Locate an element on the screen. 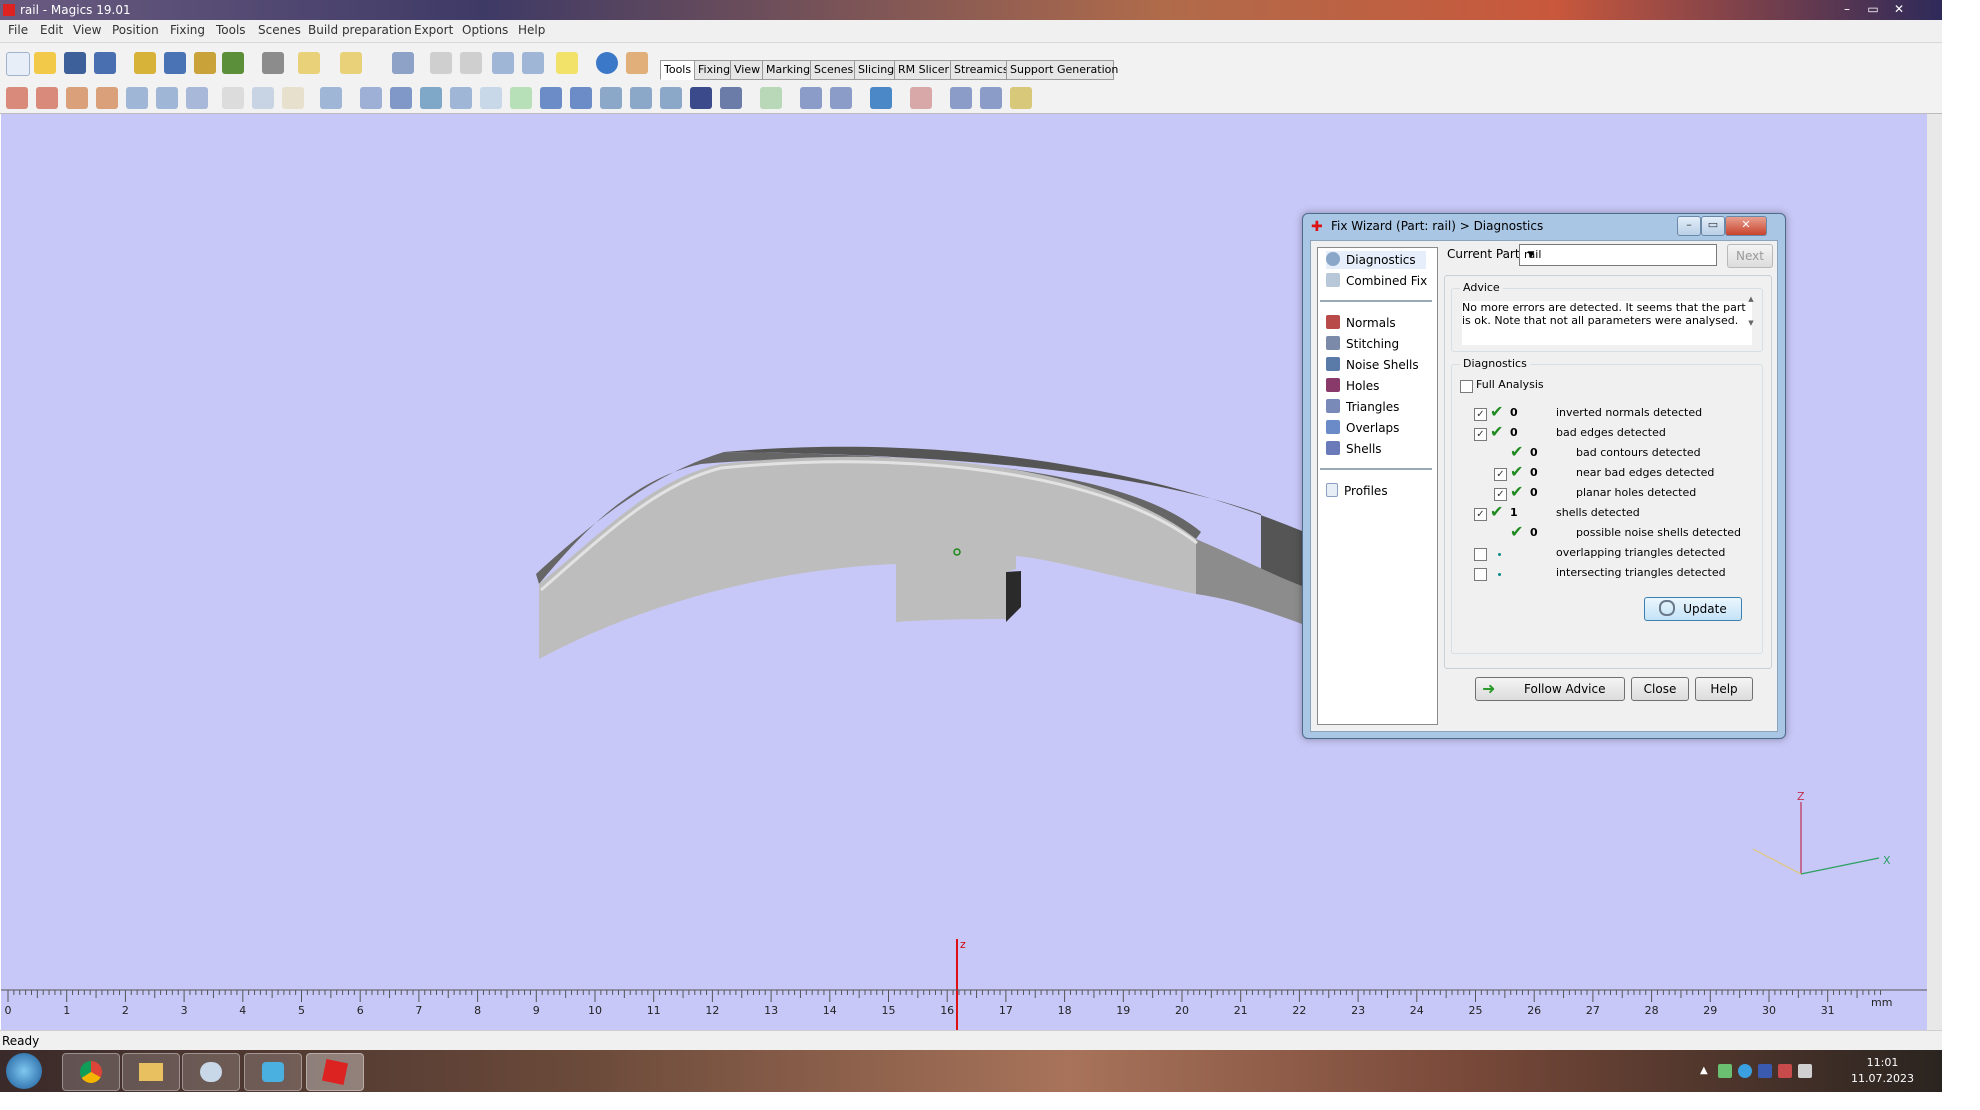 The height and width of the screenshot is (1110, 1980). nav-shells: Shells is located at coordinates (1354, 449).